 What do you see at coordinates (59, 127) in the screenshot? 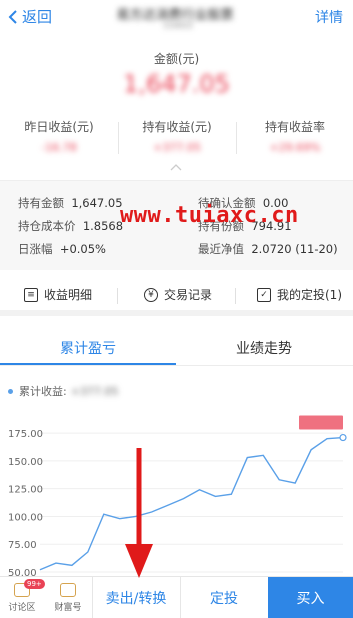
I see `stat-label: 昨日收益(元)` at bounding box center [59, 127].